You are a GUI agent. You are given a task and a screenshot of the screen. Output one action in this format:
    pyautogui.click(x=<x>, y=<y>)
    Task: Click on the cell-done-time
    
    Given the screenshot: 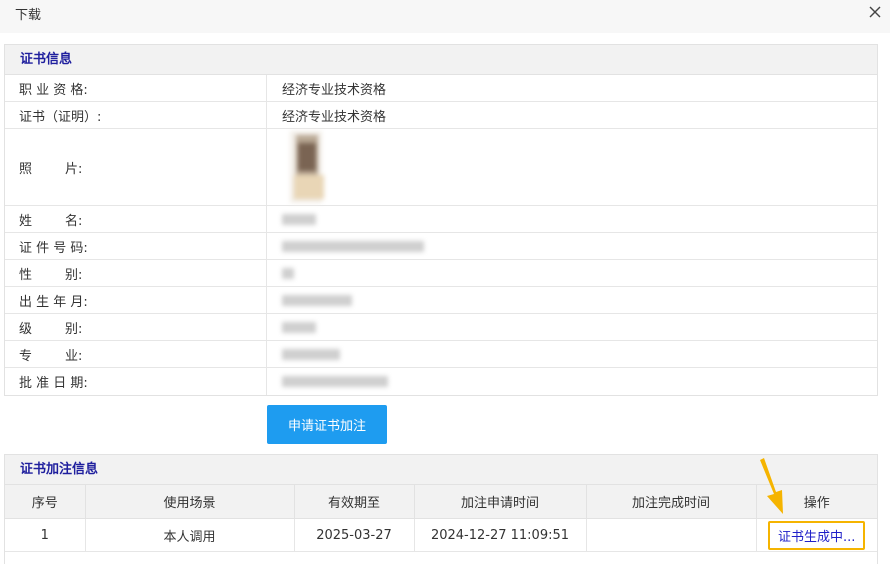 What is the action you would take?
    pyautogui.click(x=671, y=535)
    